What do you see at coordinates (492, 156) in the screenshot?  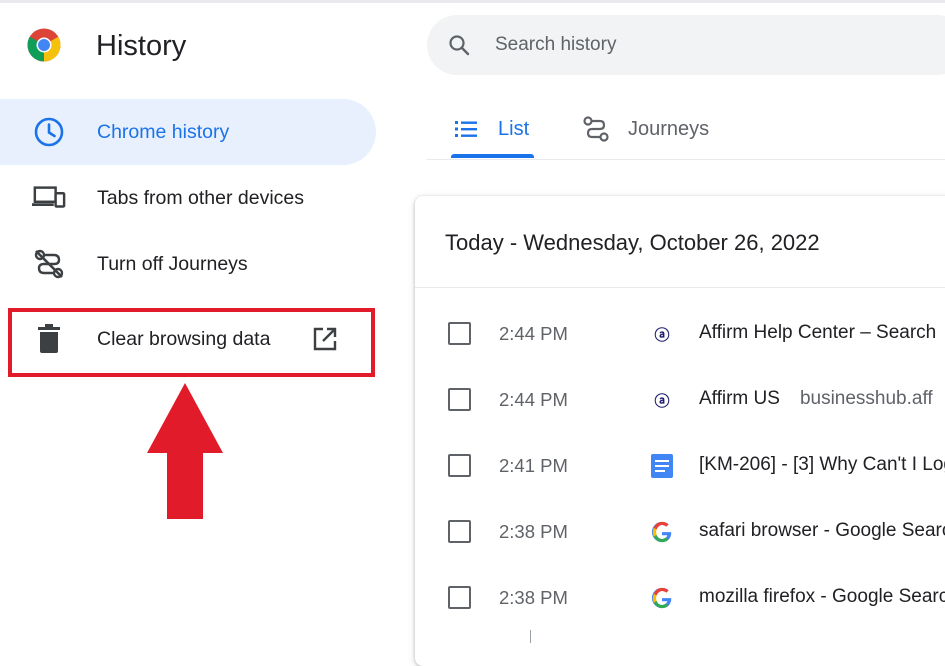 I see `tab-selected-indicator` at bounding box center [492, 156].